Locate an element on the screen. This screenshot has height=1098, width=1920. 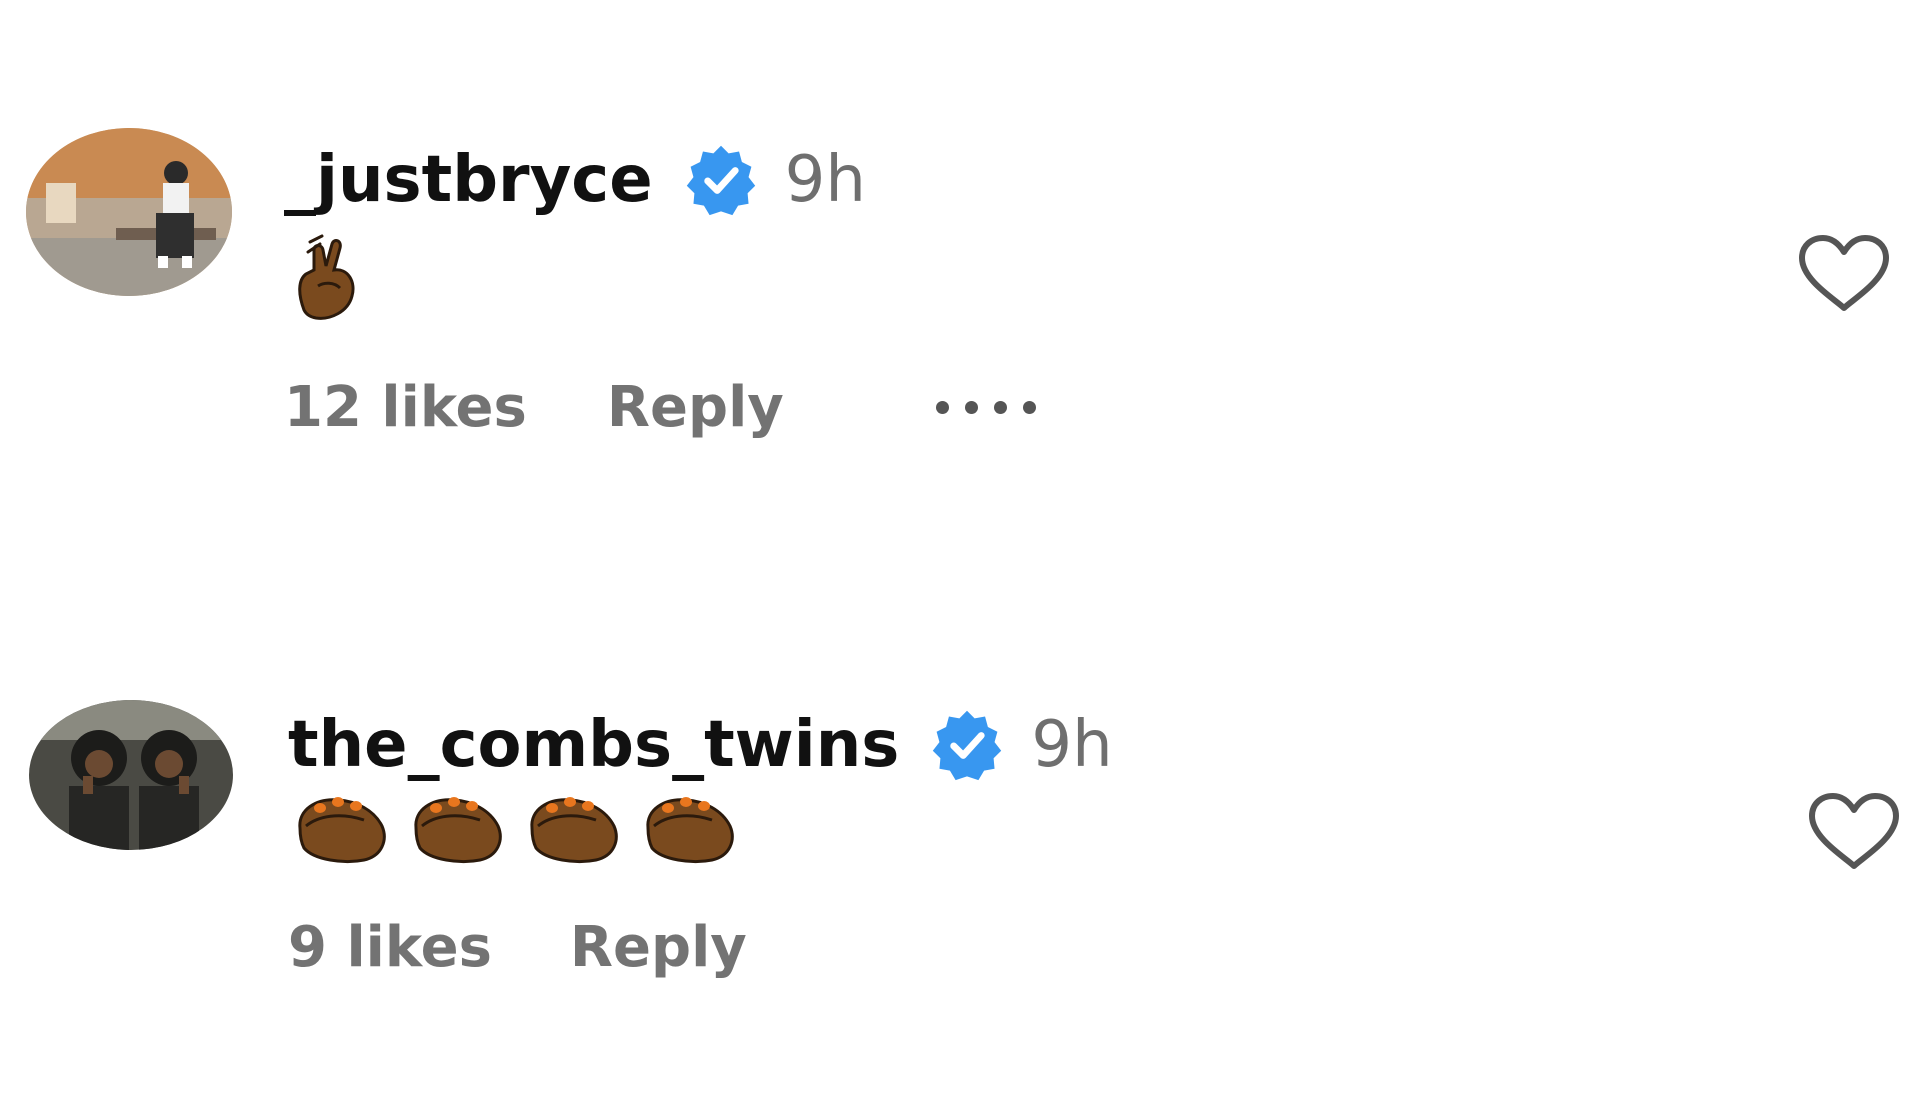
comment-header: the_combs_twins 9h is located at coordinates (700, 745).